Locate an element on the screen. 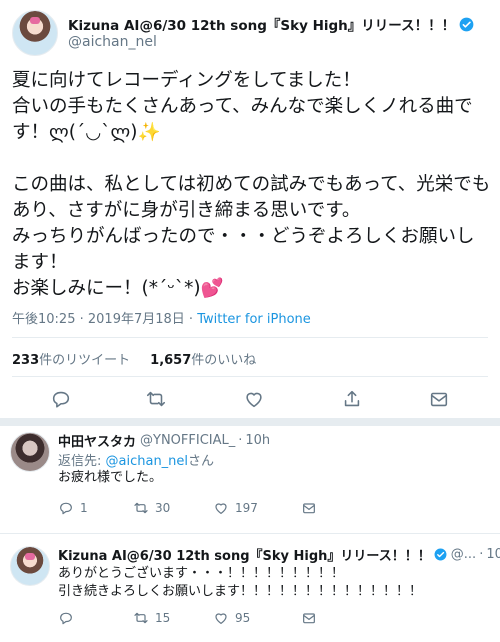 The width and height of the screenshot is (500, 642). retweets-label: 件のリツイート is located at coordinates (85, 360).